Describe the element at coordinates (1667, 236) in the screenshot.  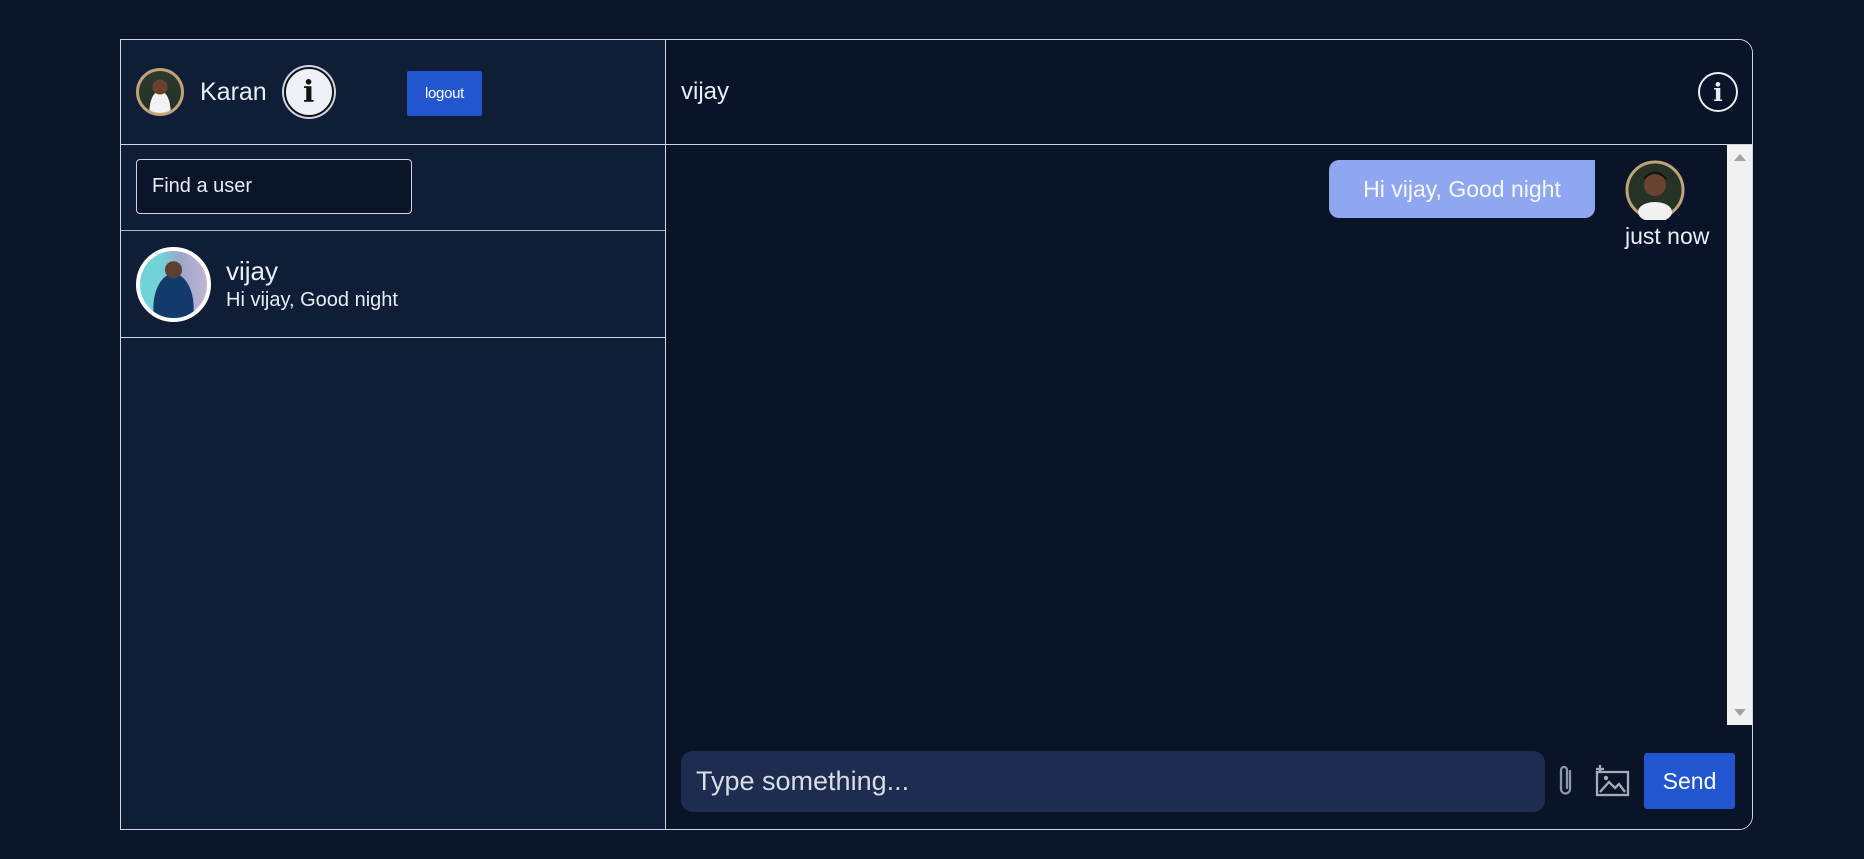
I see `message-timestamp: just now` at that location.